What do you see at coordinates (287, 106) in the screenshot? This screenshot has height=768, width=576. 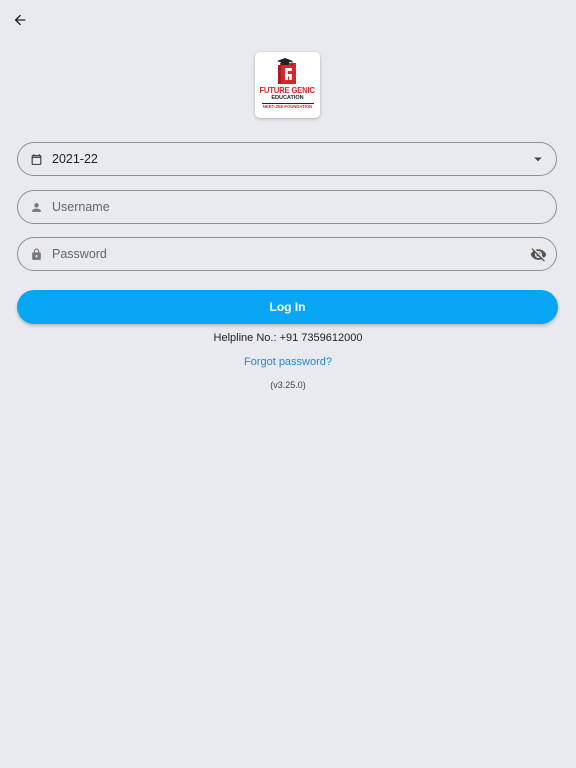 I see `logo-tagline: NEET-JEE-FOUNDATION` at bounding box center [287, 106].